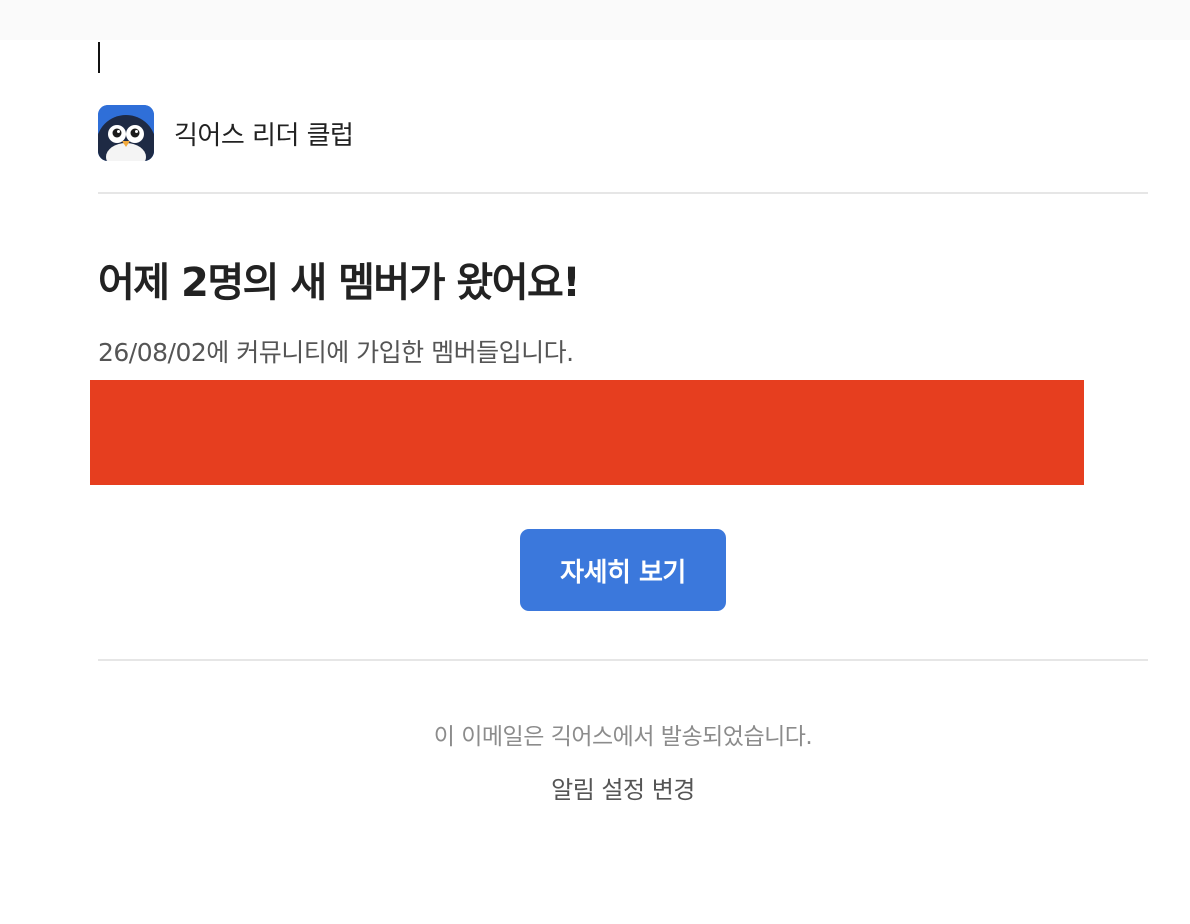  Describe the element at coordinates (595, 20) in the screenshot. I see `top-bar` at that location.